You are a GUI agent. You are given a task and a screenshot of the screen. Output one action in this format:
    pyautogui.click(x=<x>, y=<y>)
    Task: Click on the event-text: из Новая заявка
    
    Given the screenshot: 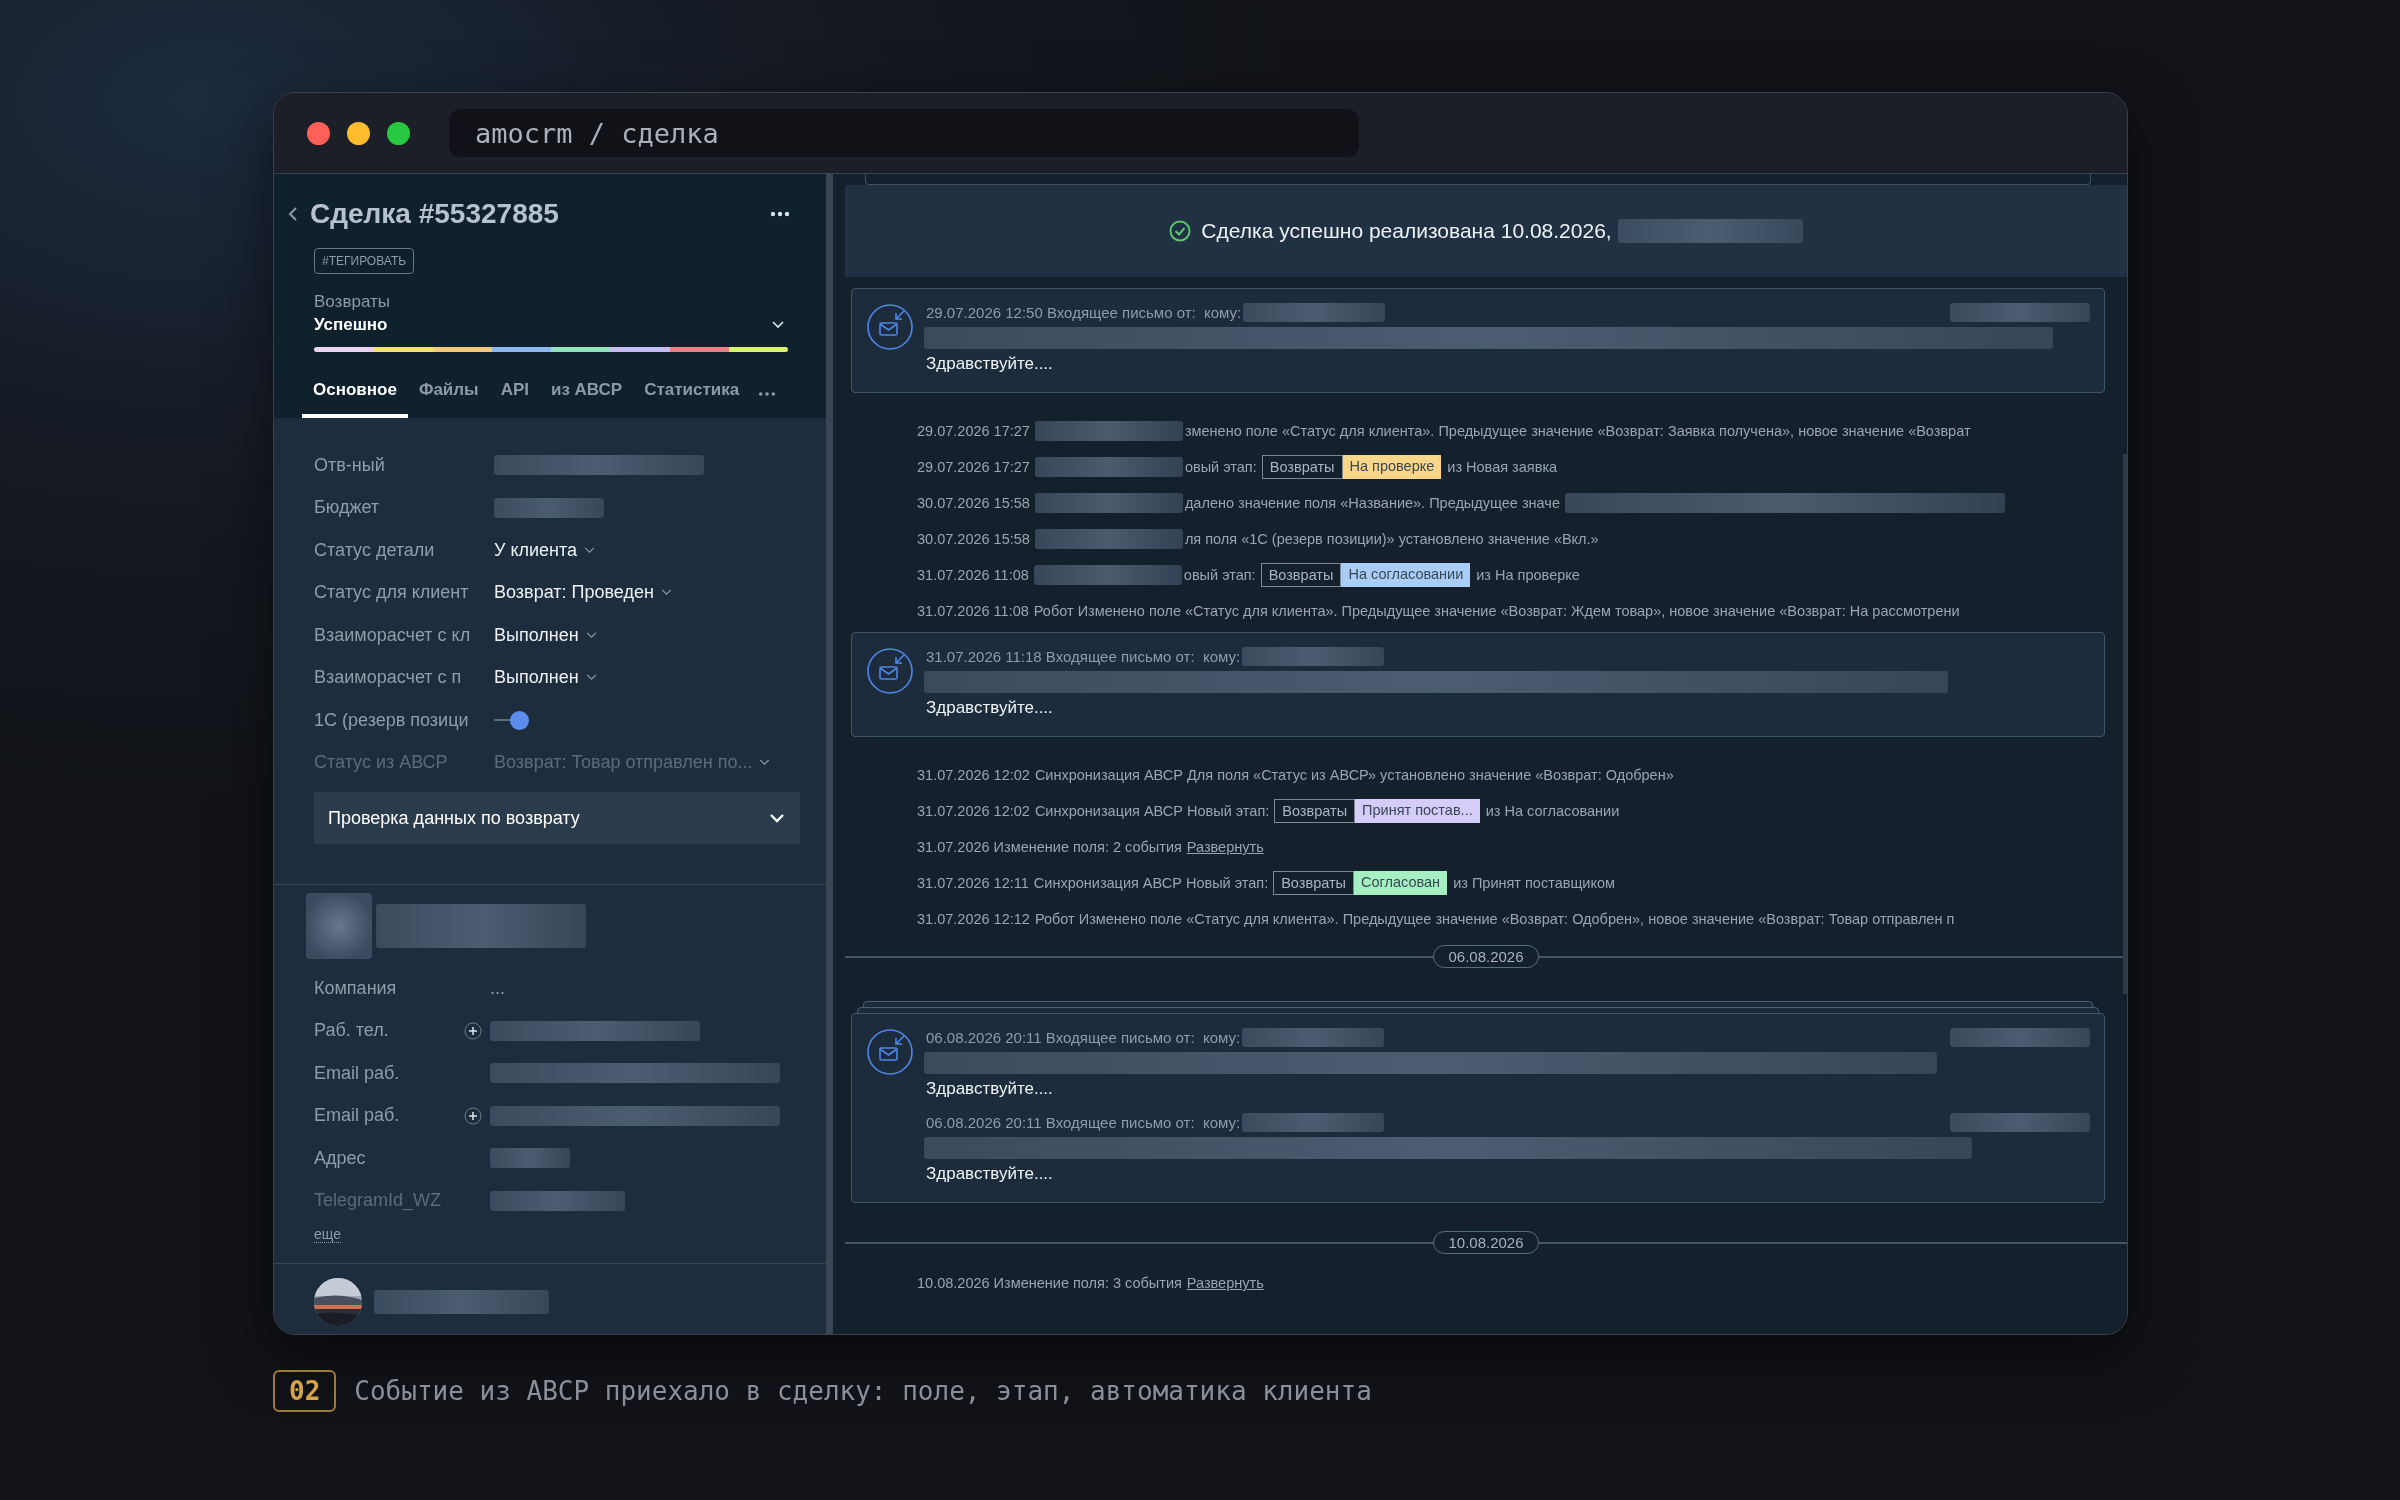 What is the action you would take?
    pyautogui.click(x=1502, y=467)
    